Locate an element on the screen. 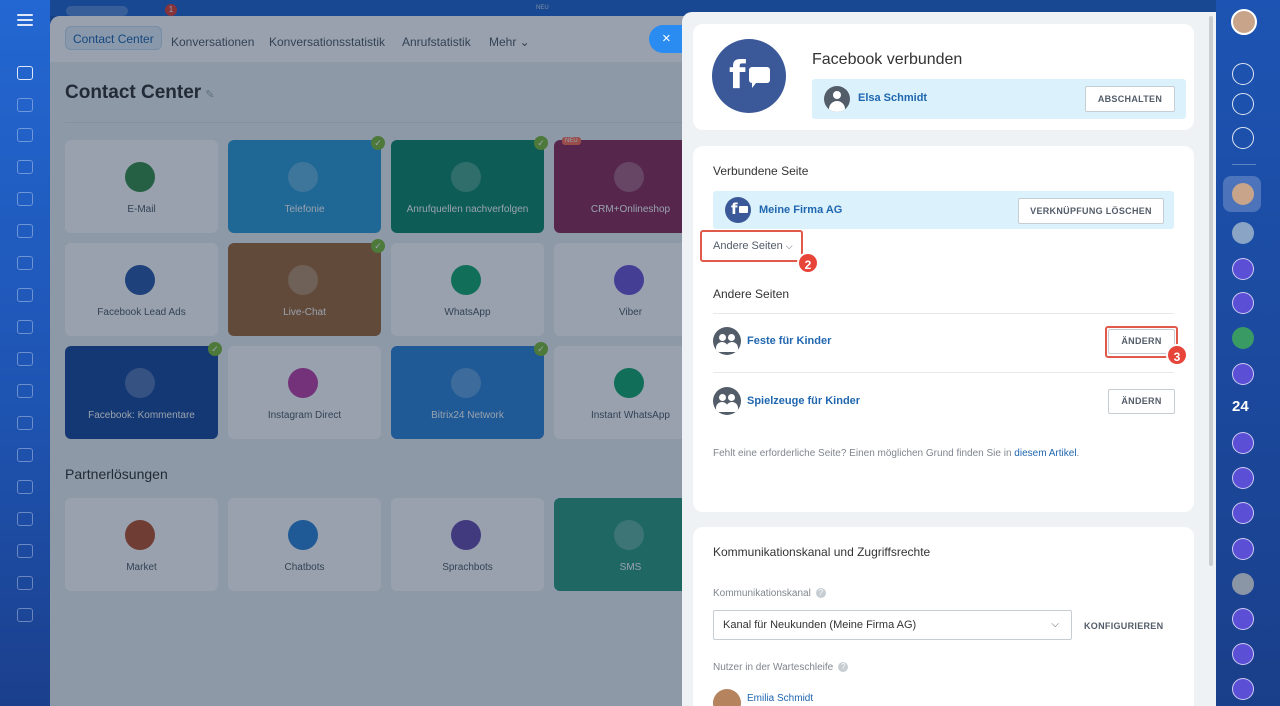  sign-icon is located at coordinates (25, 455).